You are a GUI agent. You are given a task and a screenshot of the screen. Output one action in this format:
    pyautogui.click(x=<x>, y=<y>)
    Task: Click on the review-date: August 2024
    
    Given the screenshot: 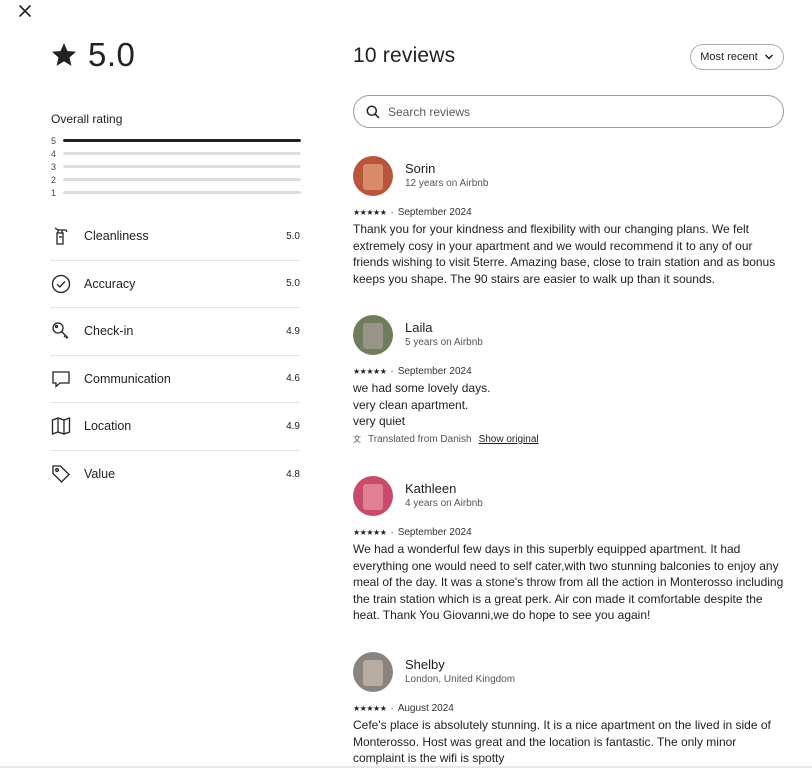 What is the action you would take?
    pyautogui.click(x=425, y=708)
    